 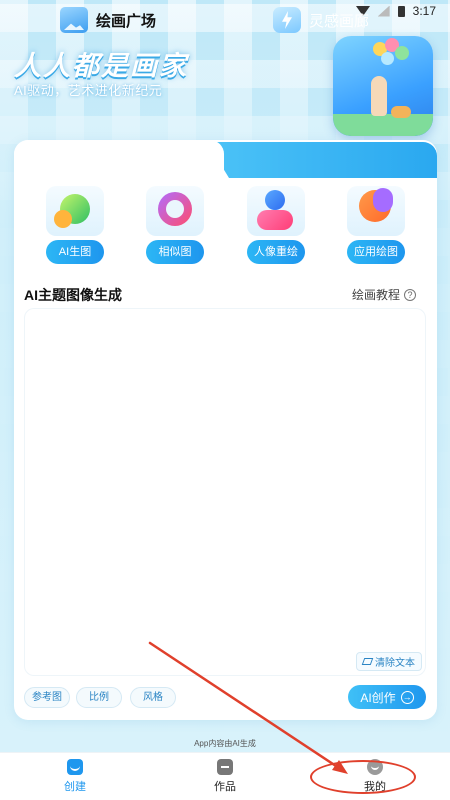 What do you see at coordinates (88, 90) in the screenshot?
I see `hero-subtitle: AI驱动，艺术进化新纪元` at bounding box center [88, 90].